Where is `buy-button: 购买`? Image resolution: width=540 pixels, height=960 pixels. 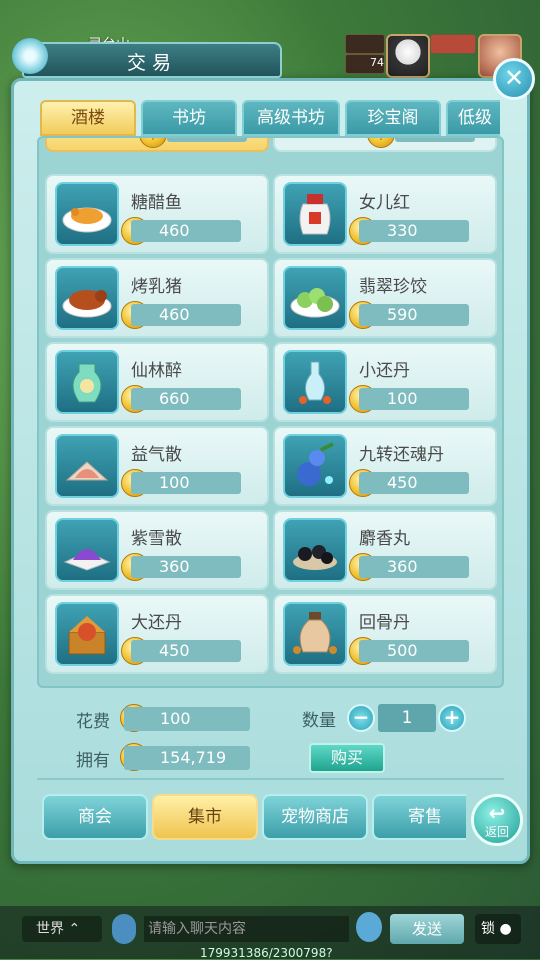 buy-button: 购买 is located at coordinates (347, 758).